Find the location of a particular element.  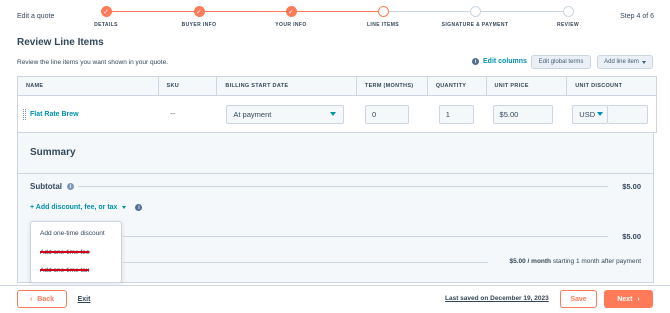

back-button: ‹ Back is located at coordinates (42, 299).